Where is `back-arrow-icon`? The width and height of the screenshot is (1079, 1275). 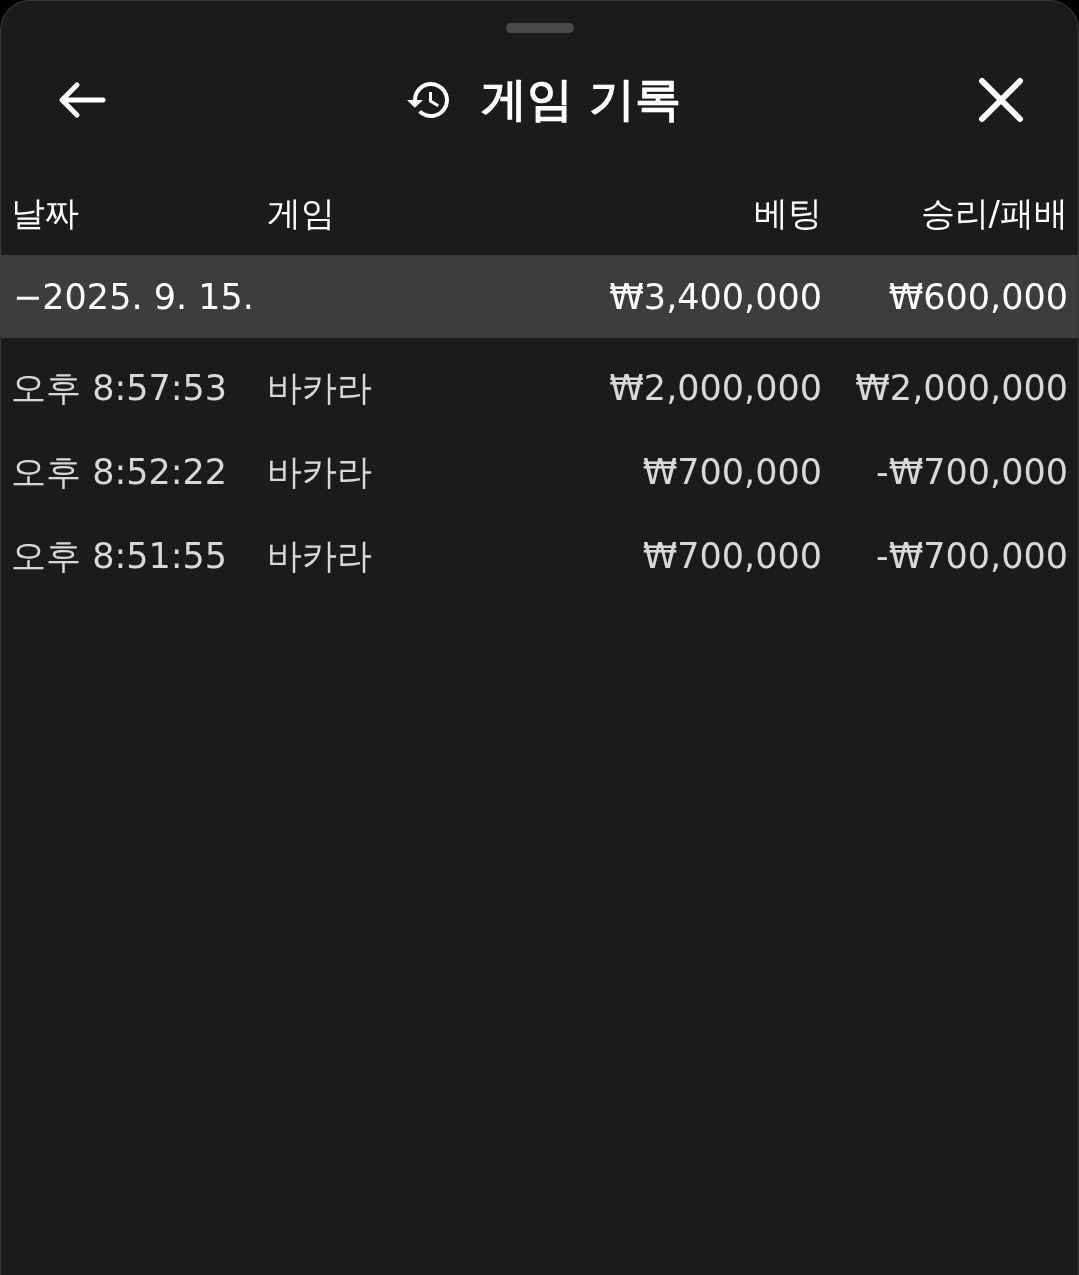 back-arrow-icon is located at coordinates (82, 100).